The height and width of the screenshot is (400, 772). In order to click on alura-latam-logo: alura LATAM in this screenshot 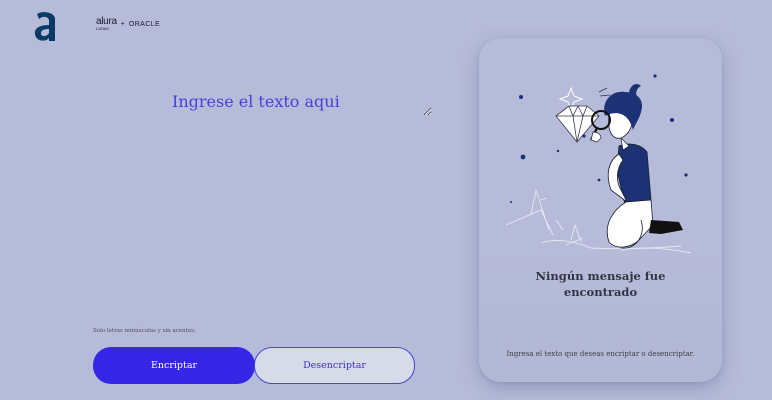, I will do `click(106, 24)`.